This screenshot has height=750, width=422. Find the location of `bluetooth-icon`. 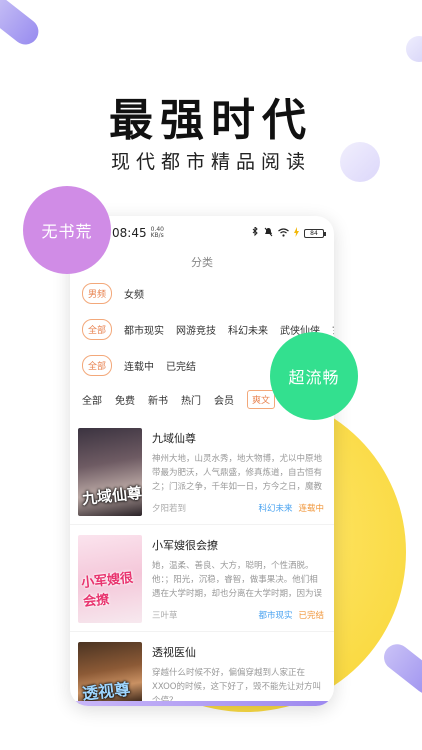

bluetooth-icon is located at coordinates (255, 232).